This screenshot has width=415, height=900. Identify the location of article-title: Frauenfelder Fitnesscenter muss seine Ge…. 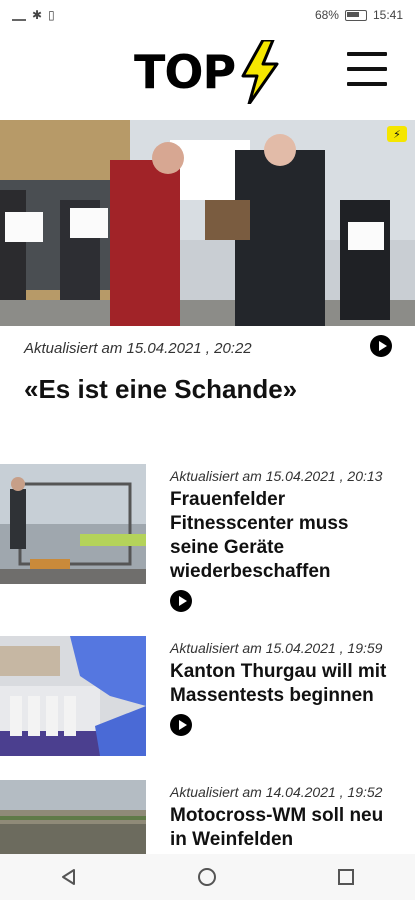
(285, 536).